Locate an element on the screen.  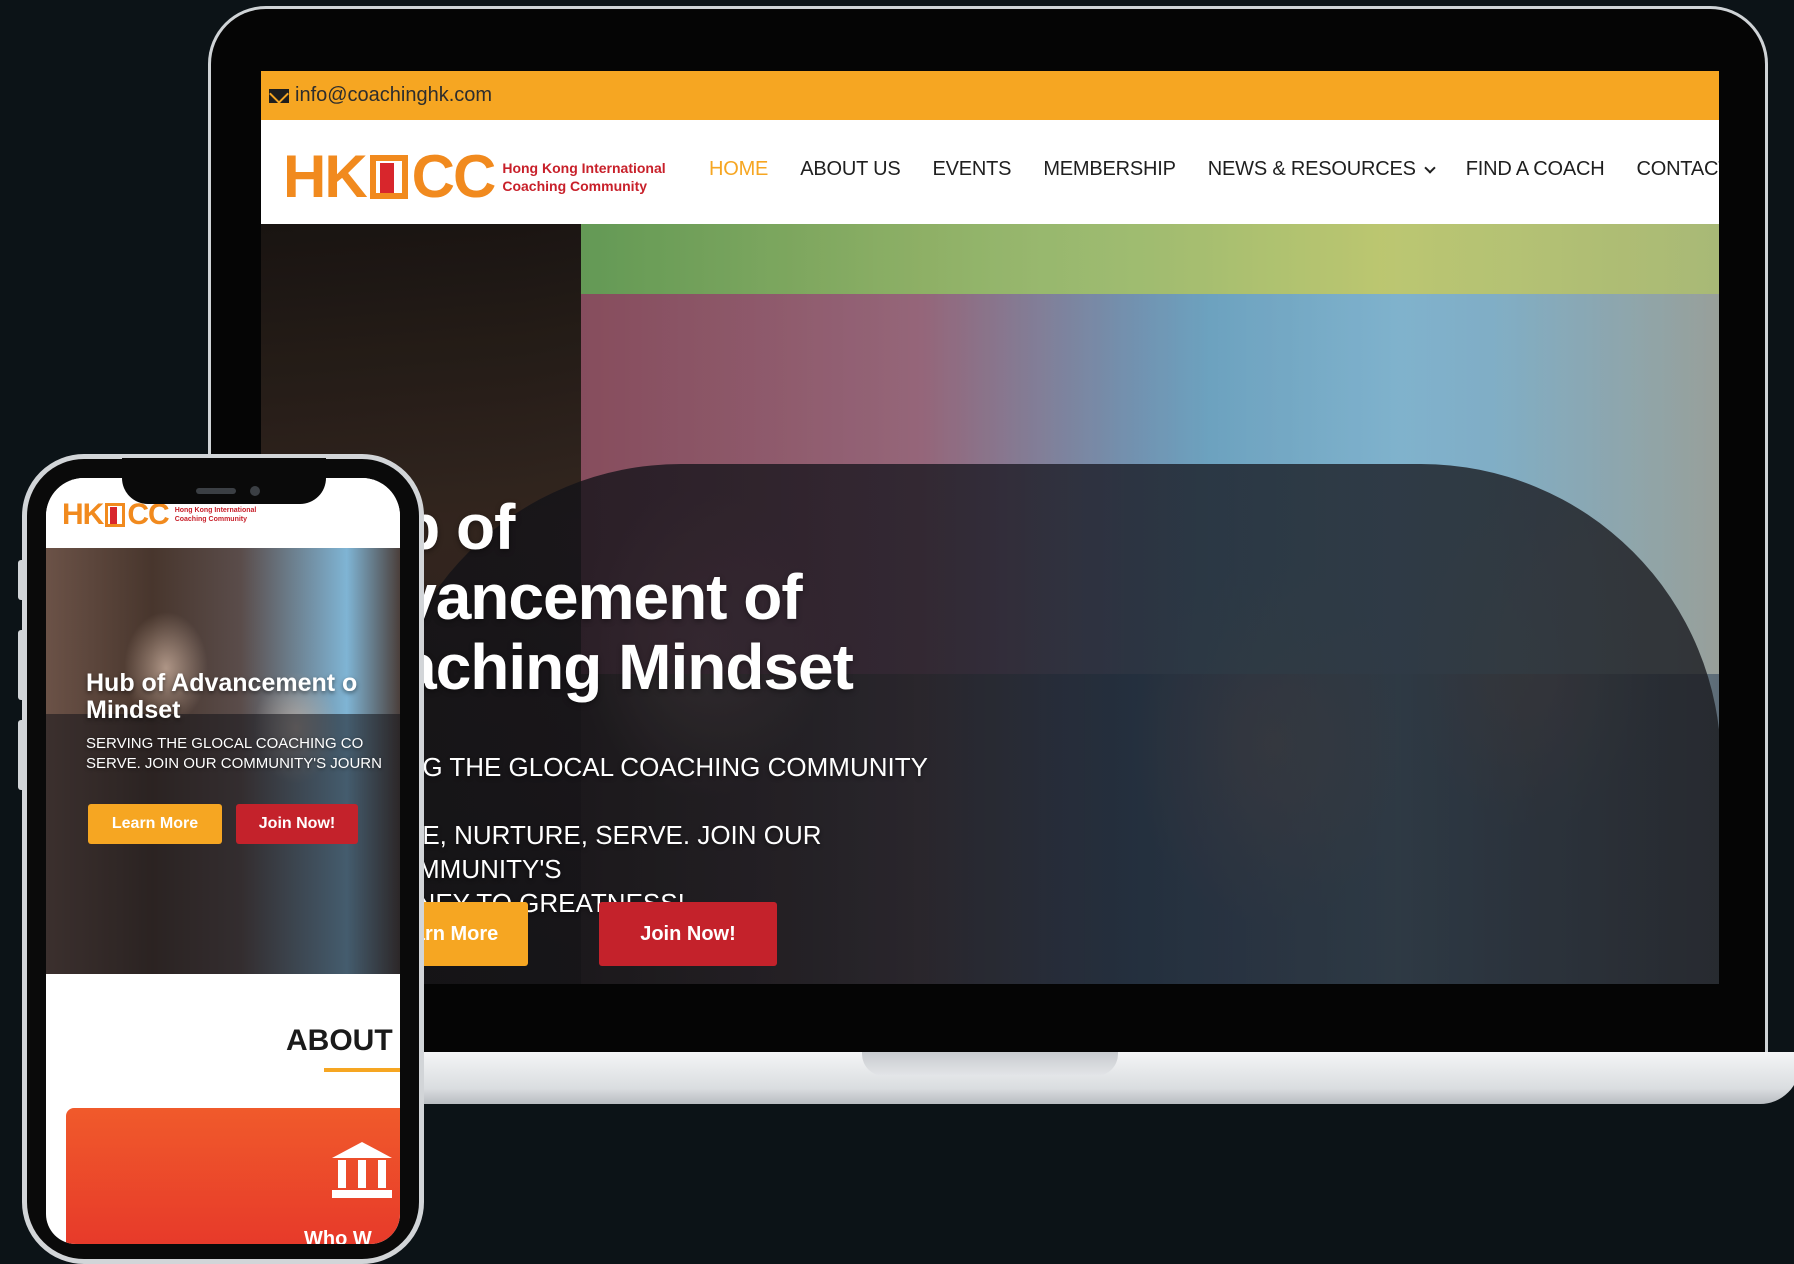
nav-events: EVENTS is located at coordinates (971, 169).